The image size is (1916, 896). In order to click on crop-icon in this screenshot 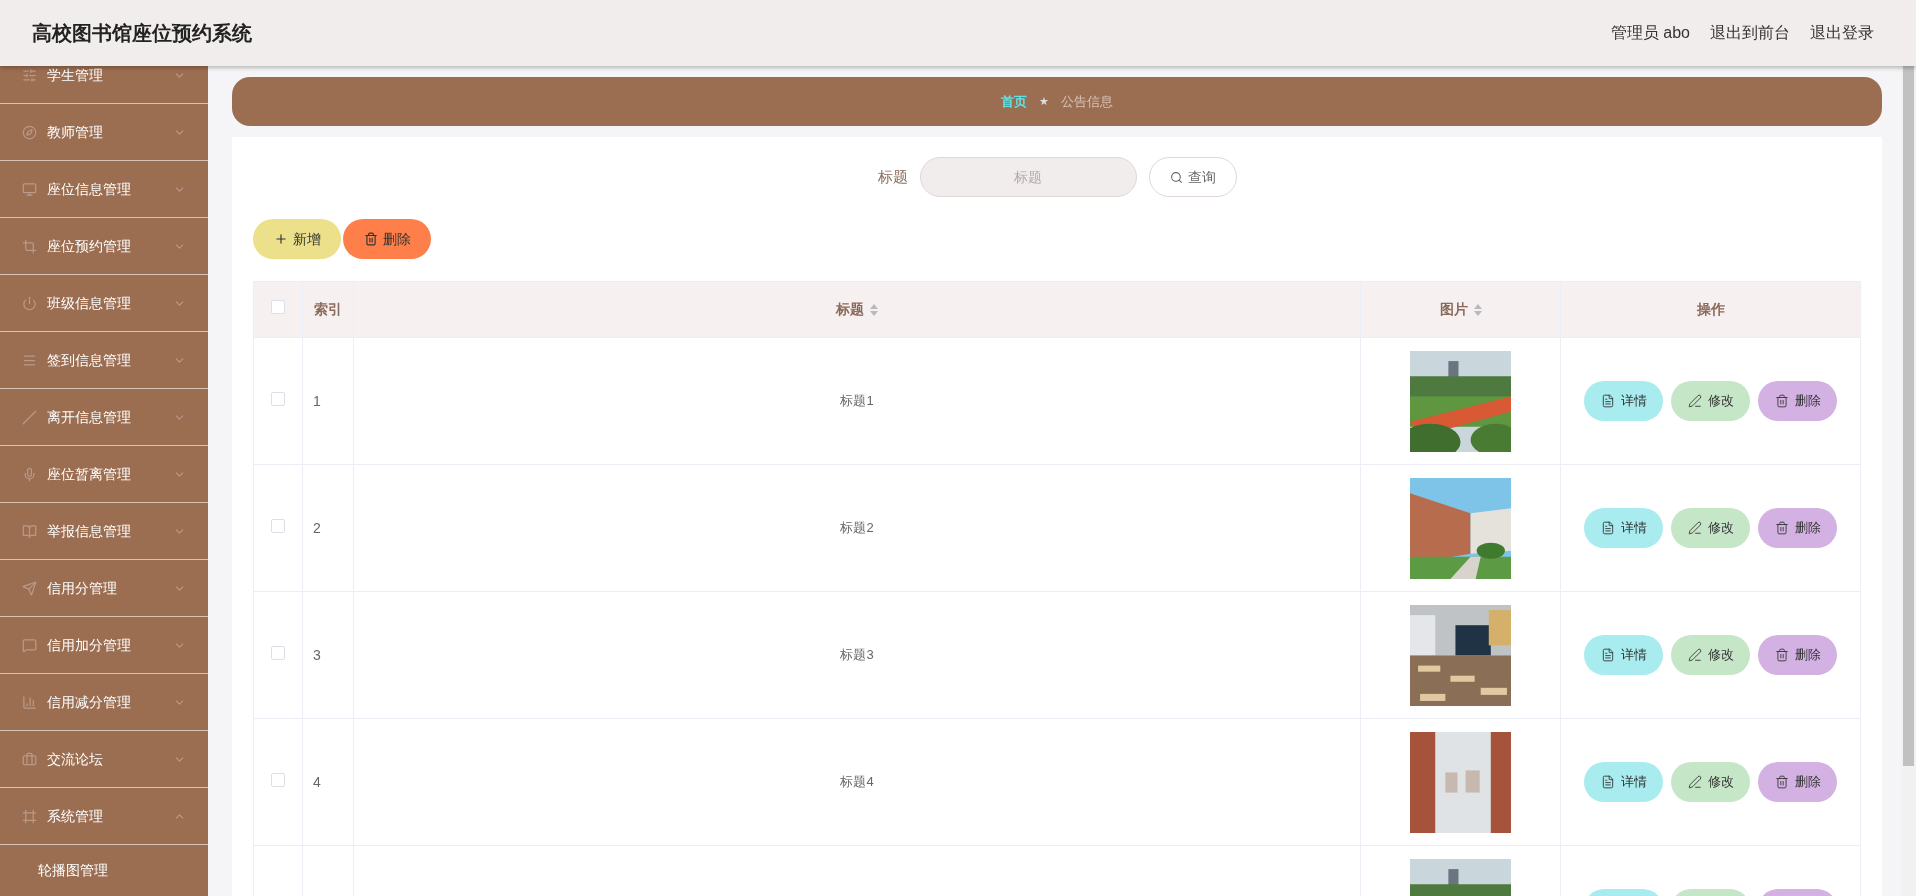, I will do `click(29, 246)`.